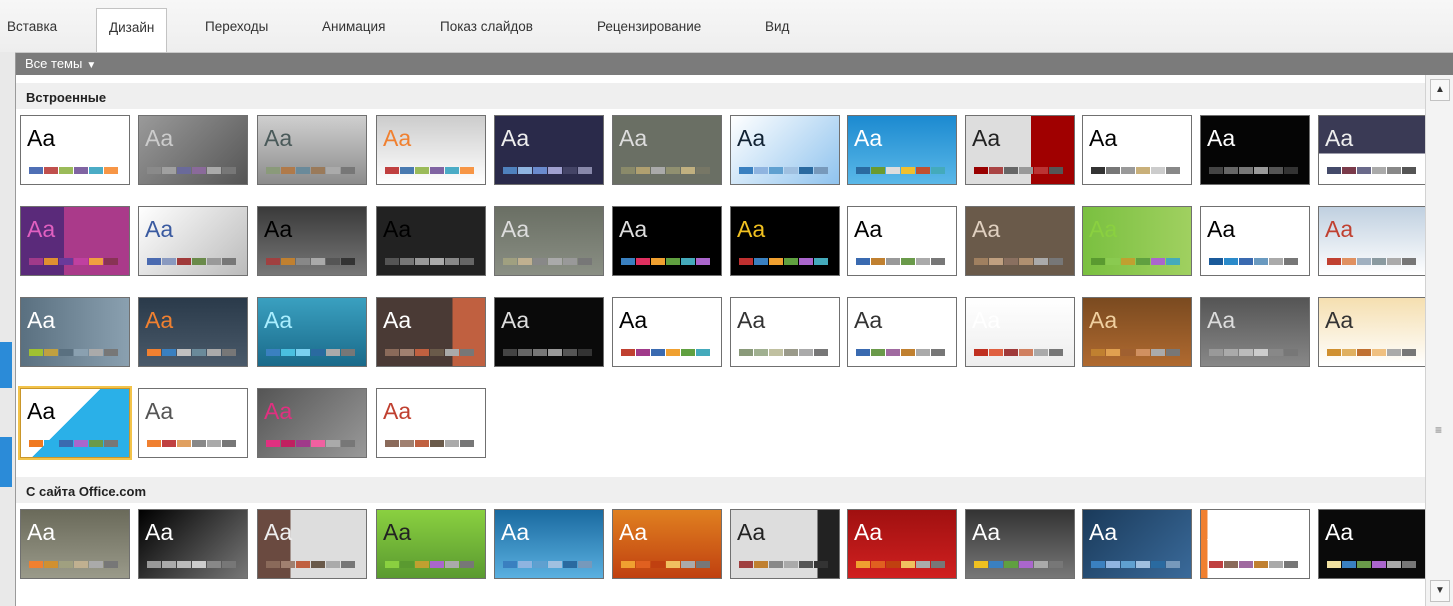 This screenshot has width=1453, height=606. Describe the element at coordinates (1440, 591) in the screenshot. I see `scroll-down-button: ▼` at that location.